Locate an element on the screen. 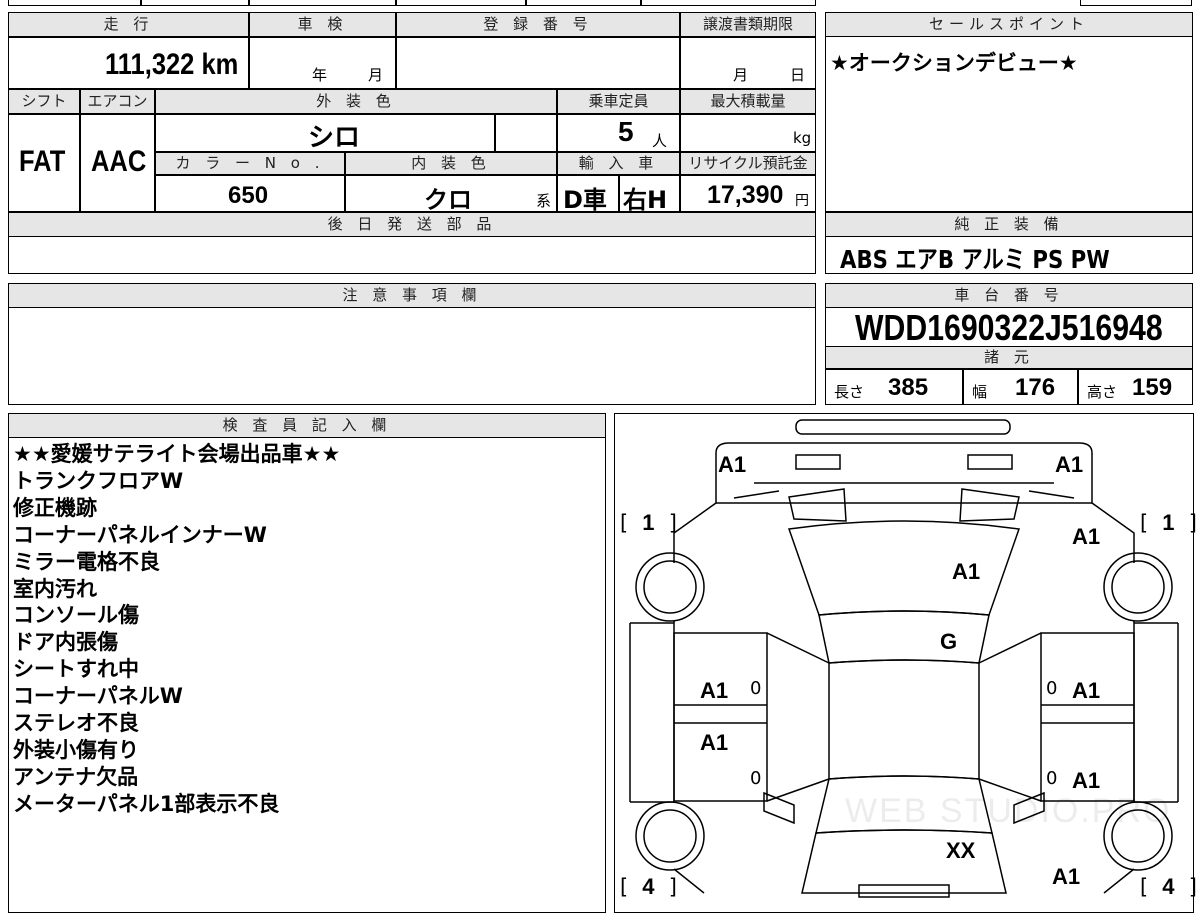  mark-right-rear-quarter: A1 is located at coordinates (1086, 536).